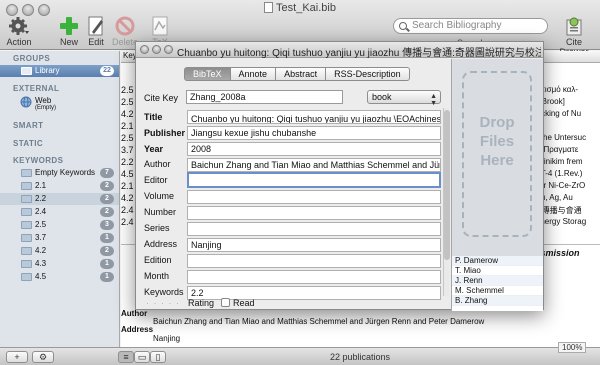 The height and width of the screenshot is (365, 600). What do you see at coordinates (59, 264) in the screenshot?
I see `sidebar-item-keyword: 4.3 1` at bounding box center [59, 264].